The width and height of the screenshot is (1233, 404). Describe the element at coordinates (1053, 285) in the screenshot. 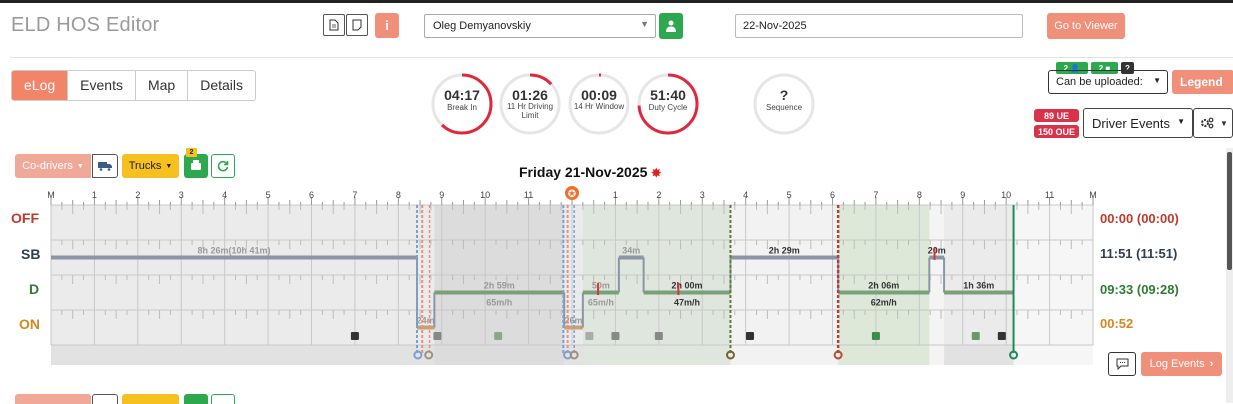

I see `future-zone-shade` at that location.